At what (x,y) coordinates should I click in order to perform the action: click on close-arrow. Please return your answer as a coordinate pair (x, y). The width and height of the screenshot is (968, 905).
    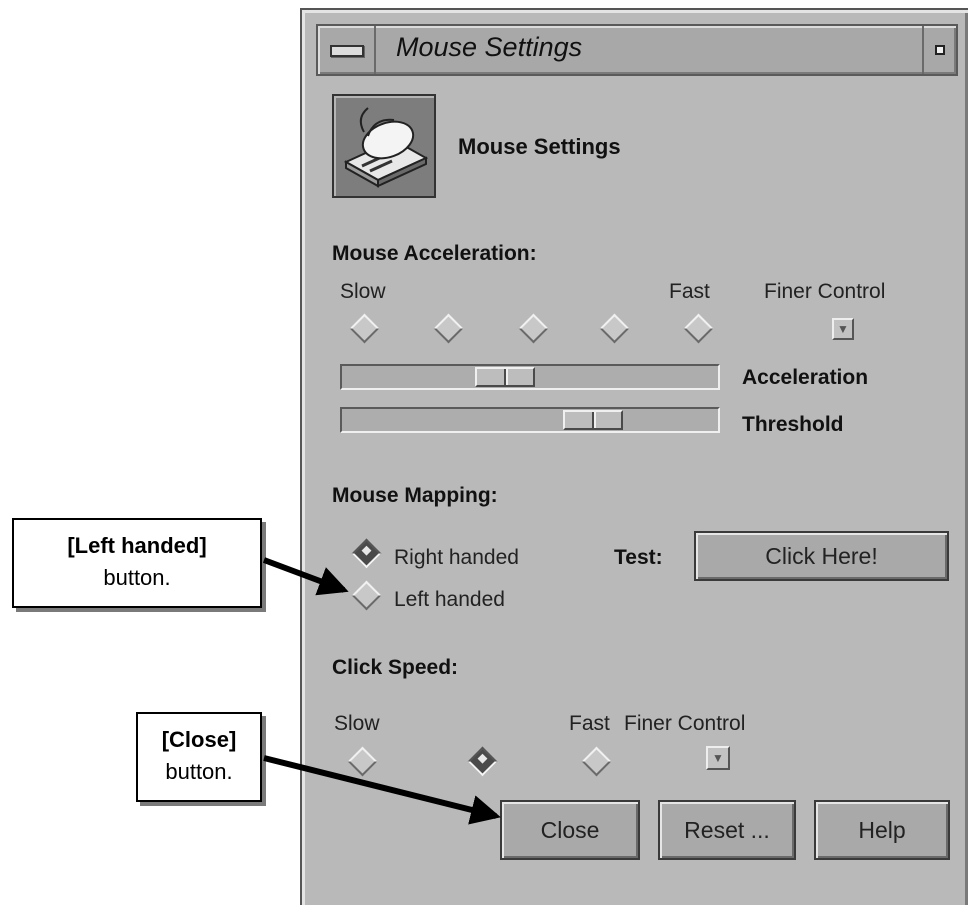
    Looking at the image, I should click on (382, 790).